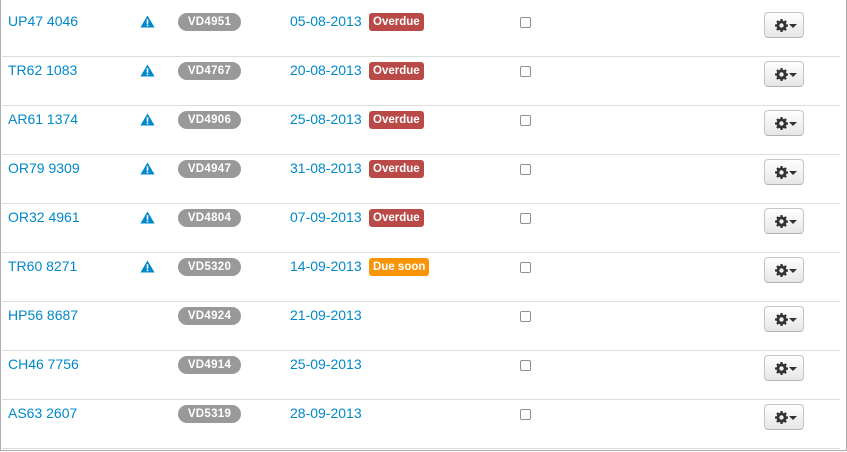 Image resolution: width=847 pixels, height=452 pixels. Describe the element at coordinates (209, 22) in the screenshot. I see `vehicle-id-badge: VD4951` at that location.